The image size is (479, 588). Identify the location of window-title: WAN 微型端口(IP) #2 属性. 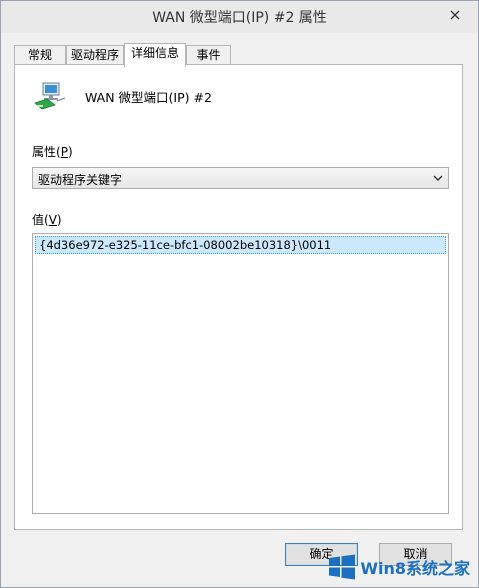
(239, 18).